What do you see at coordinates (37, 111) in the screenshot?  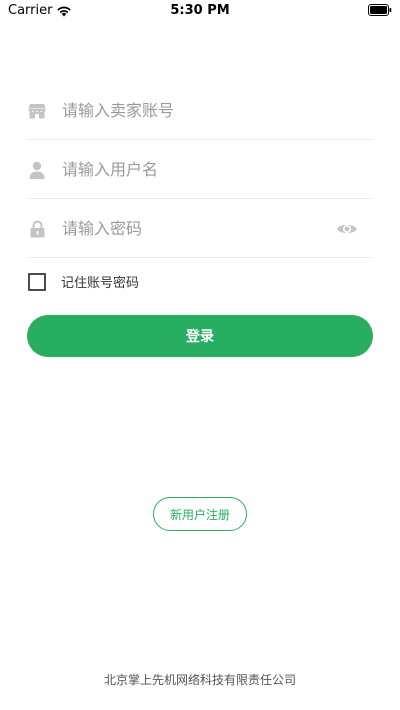 I see `store-icon` at bounding box center [37, 111].